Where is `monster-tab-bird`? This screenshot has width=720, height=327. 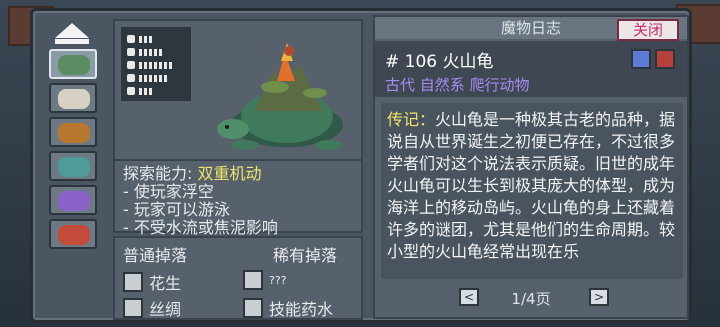
monster-tab-bird is located at coordinates (73, 234).